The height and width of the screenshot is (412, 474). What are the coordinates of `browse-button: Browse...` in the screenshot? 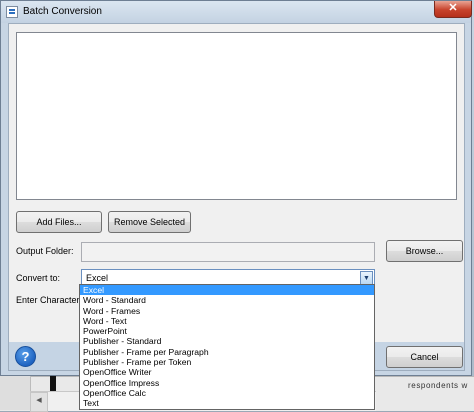 It's located at (424, 251).